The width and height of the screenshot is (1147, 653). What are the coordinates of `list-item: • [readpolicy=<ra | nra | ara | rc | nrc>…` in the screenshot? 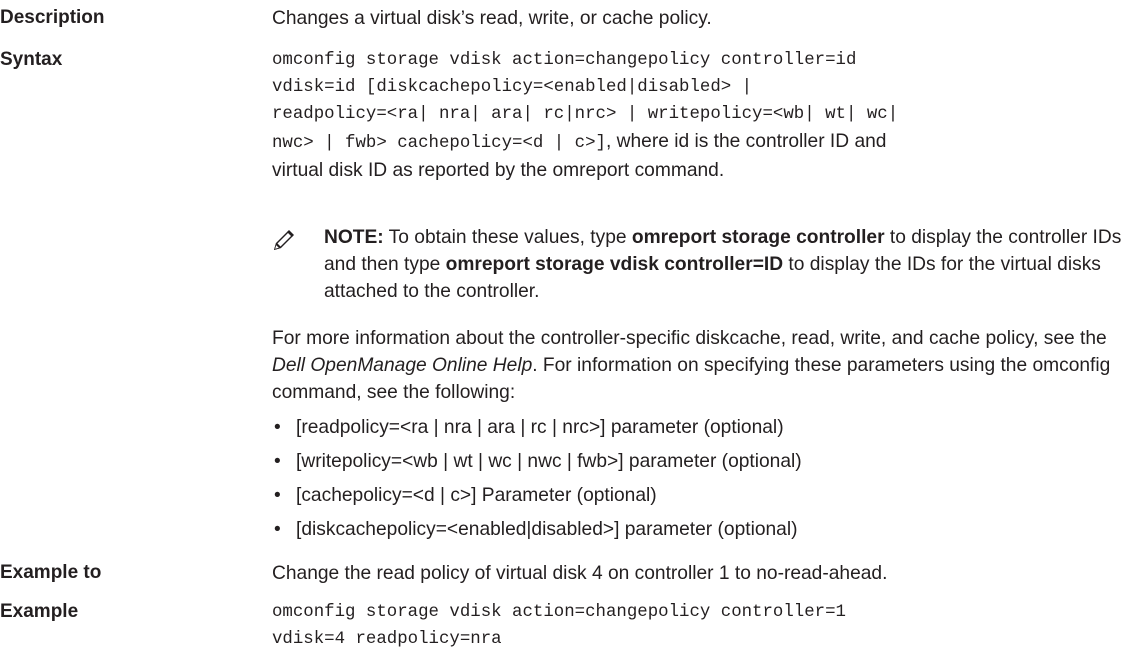 It's located at (705, 431).